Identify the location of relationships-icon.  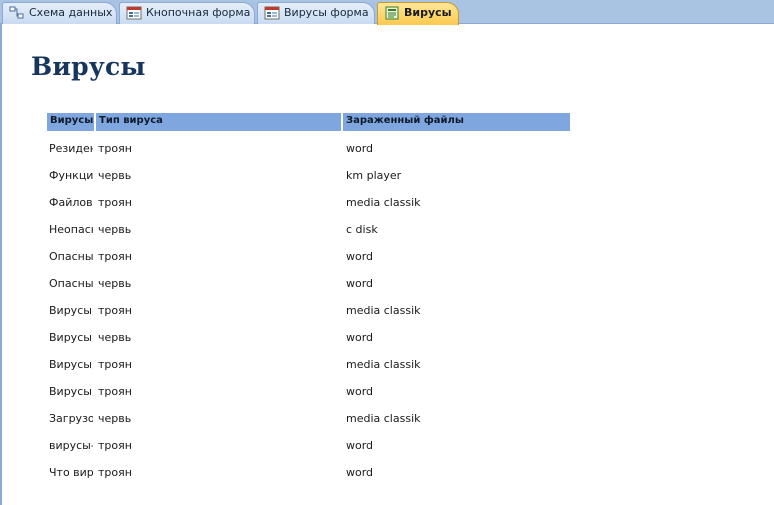
(16, 12).